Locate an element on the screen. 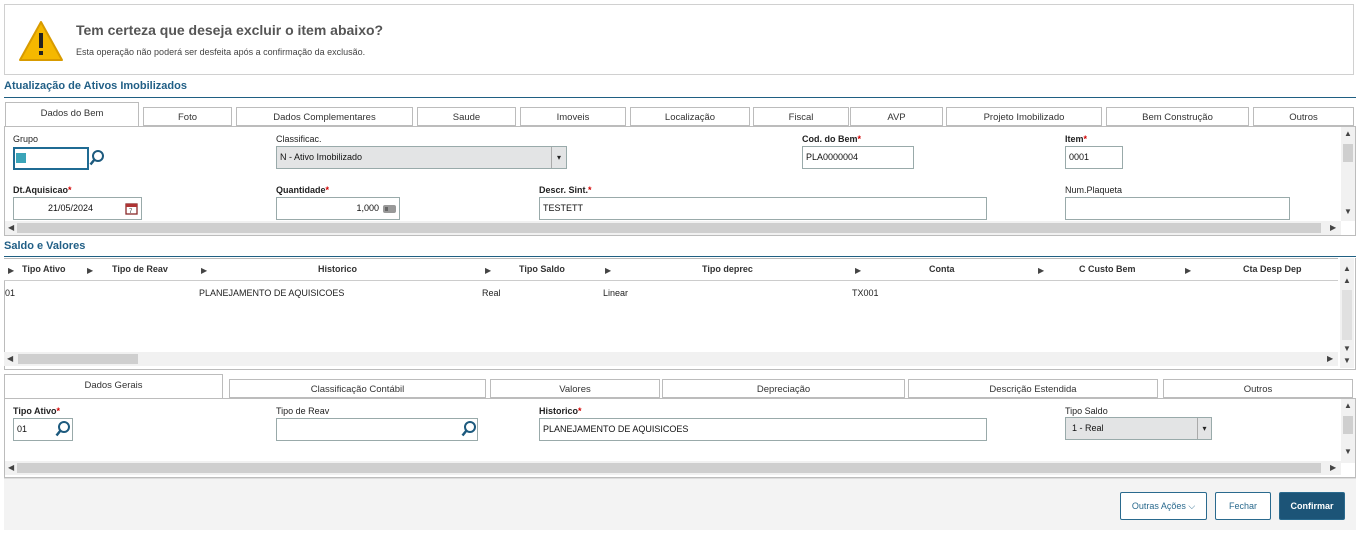 This screenshot has height=535, width=1361. descr-sint-label: Descr. Sint.* is located at coordinates (565, 190).